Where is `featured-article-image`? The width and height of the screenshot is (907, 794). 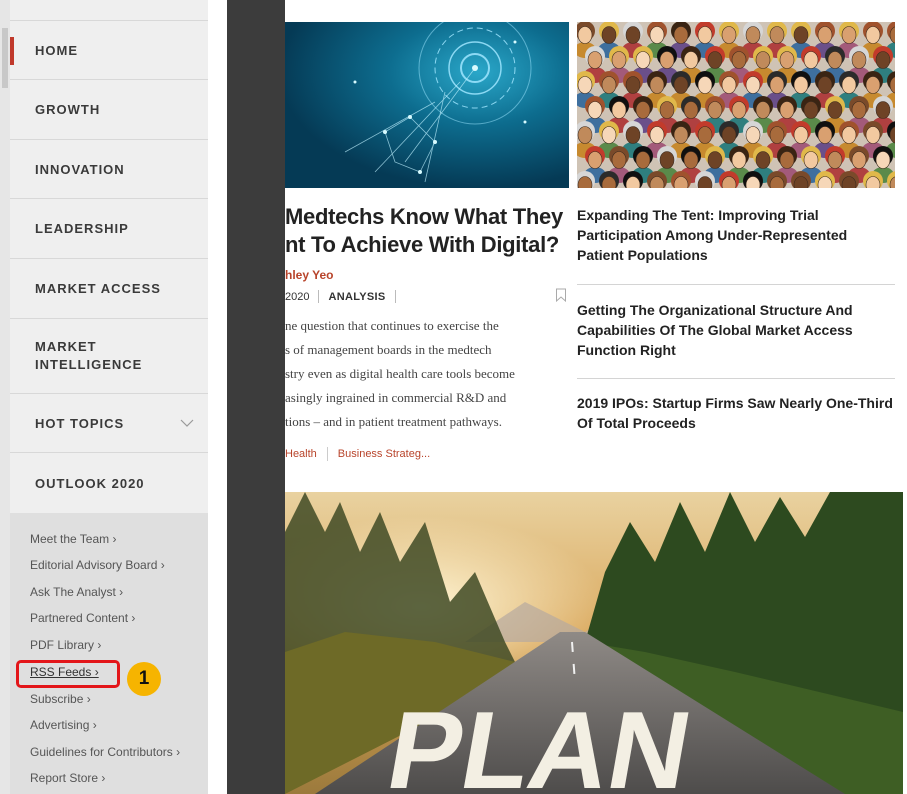 featured-article-image is located at coordinates (427, 105).